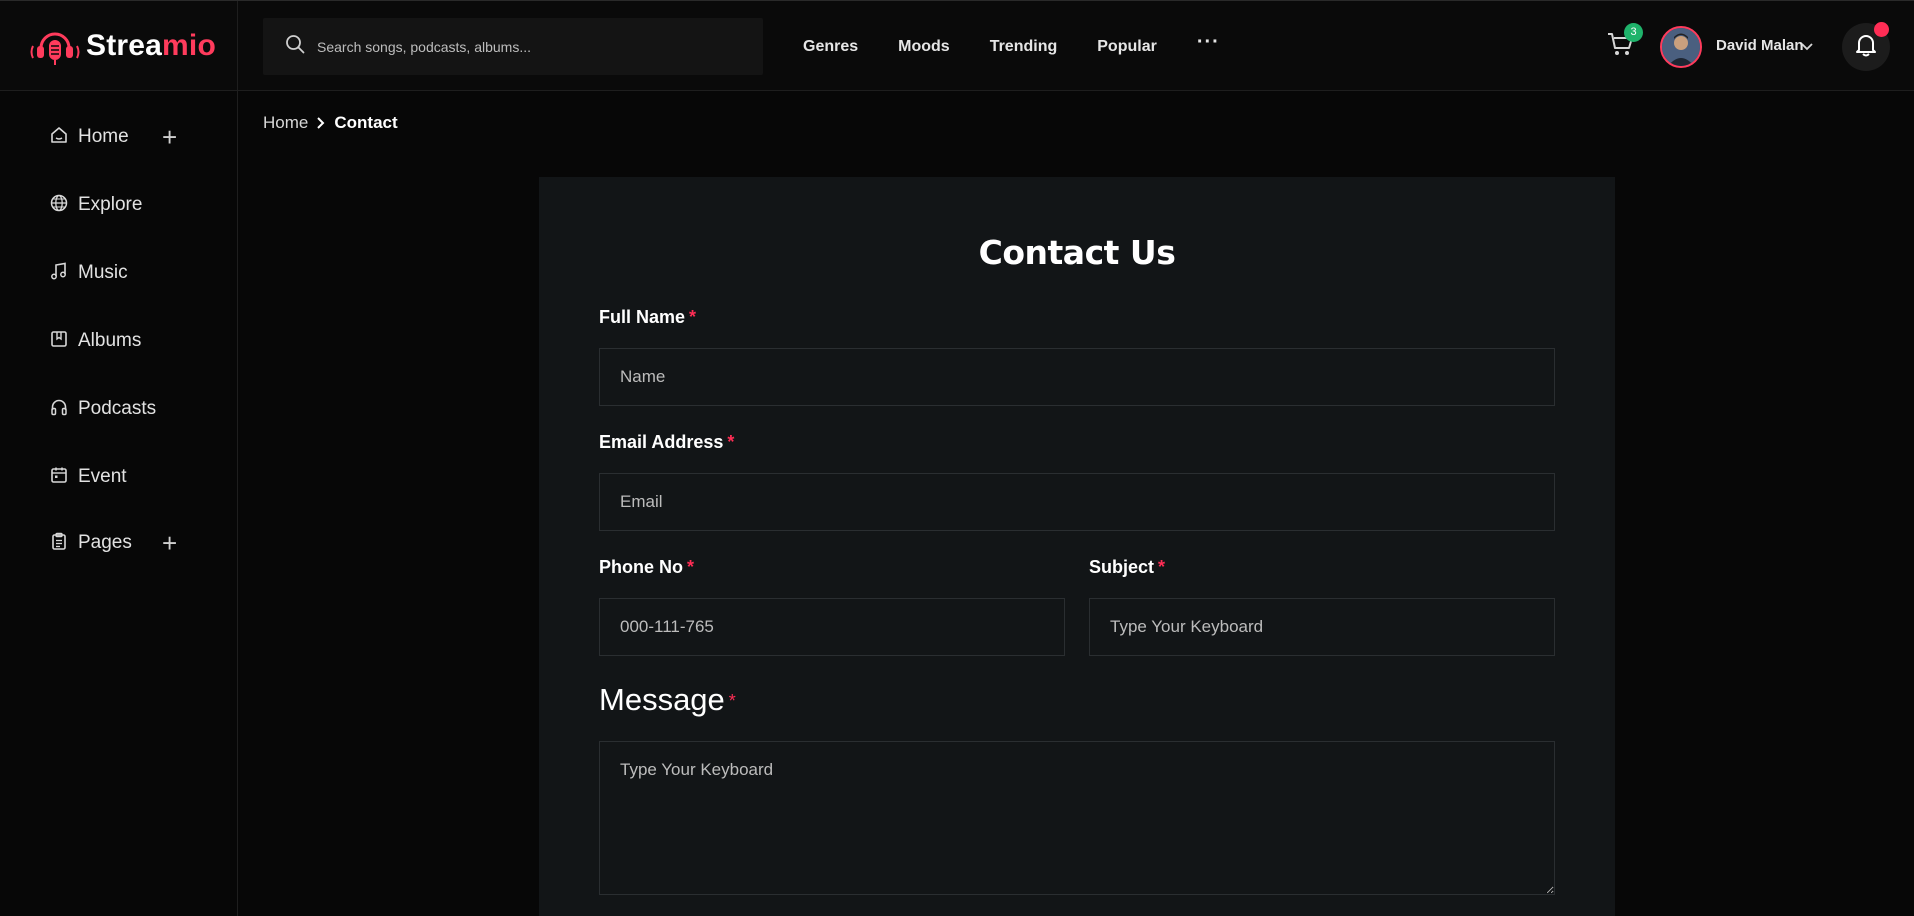  Describe the element at coordinates (1807, 48) in the screenshot. I see `chevron-down-icon` at that location.